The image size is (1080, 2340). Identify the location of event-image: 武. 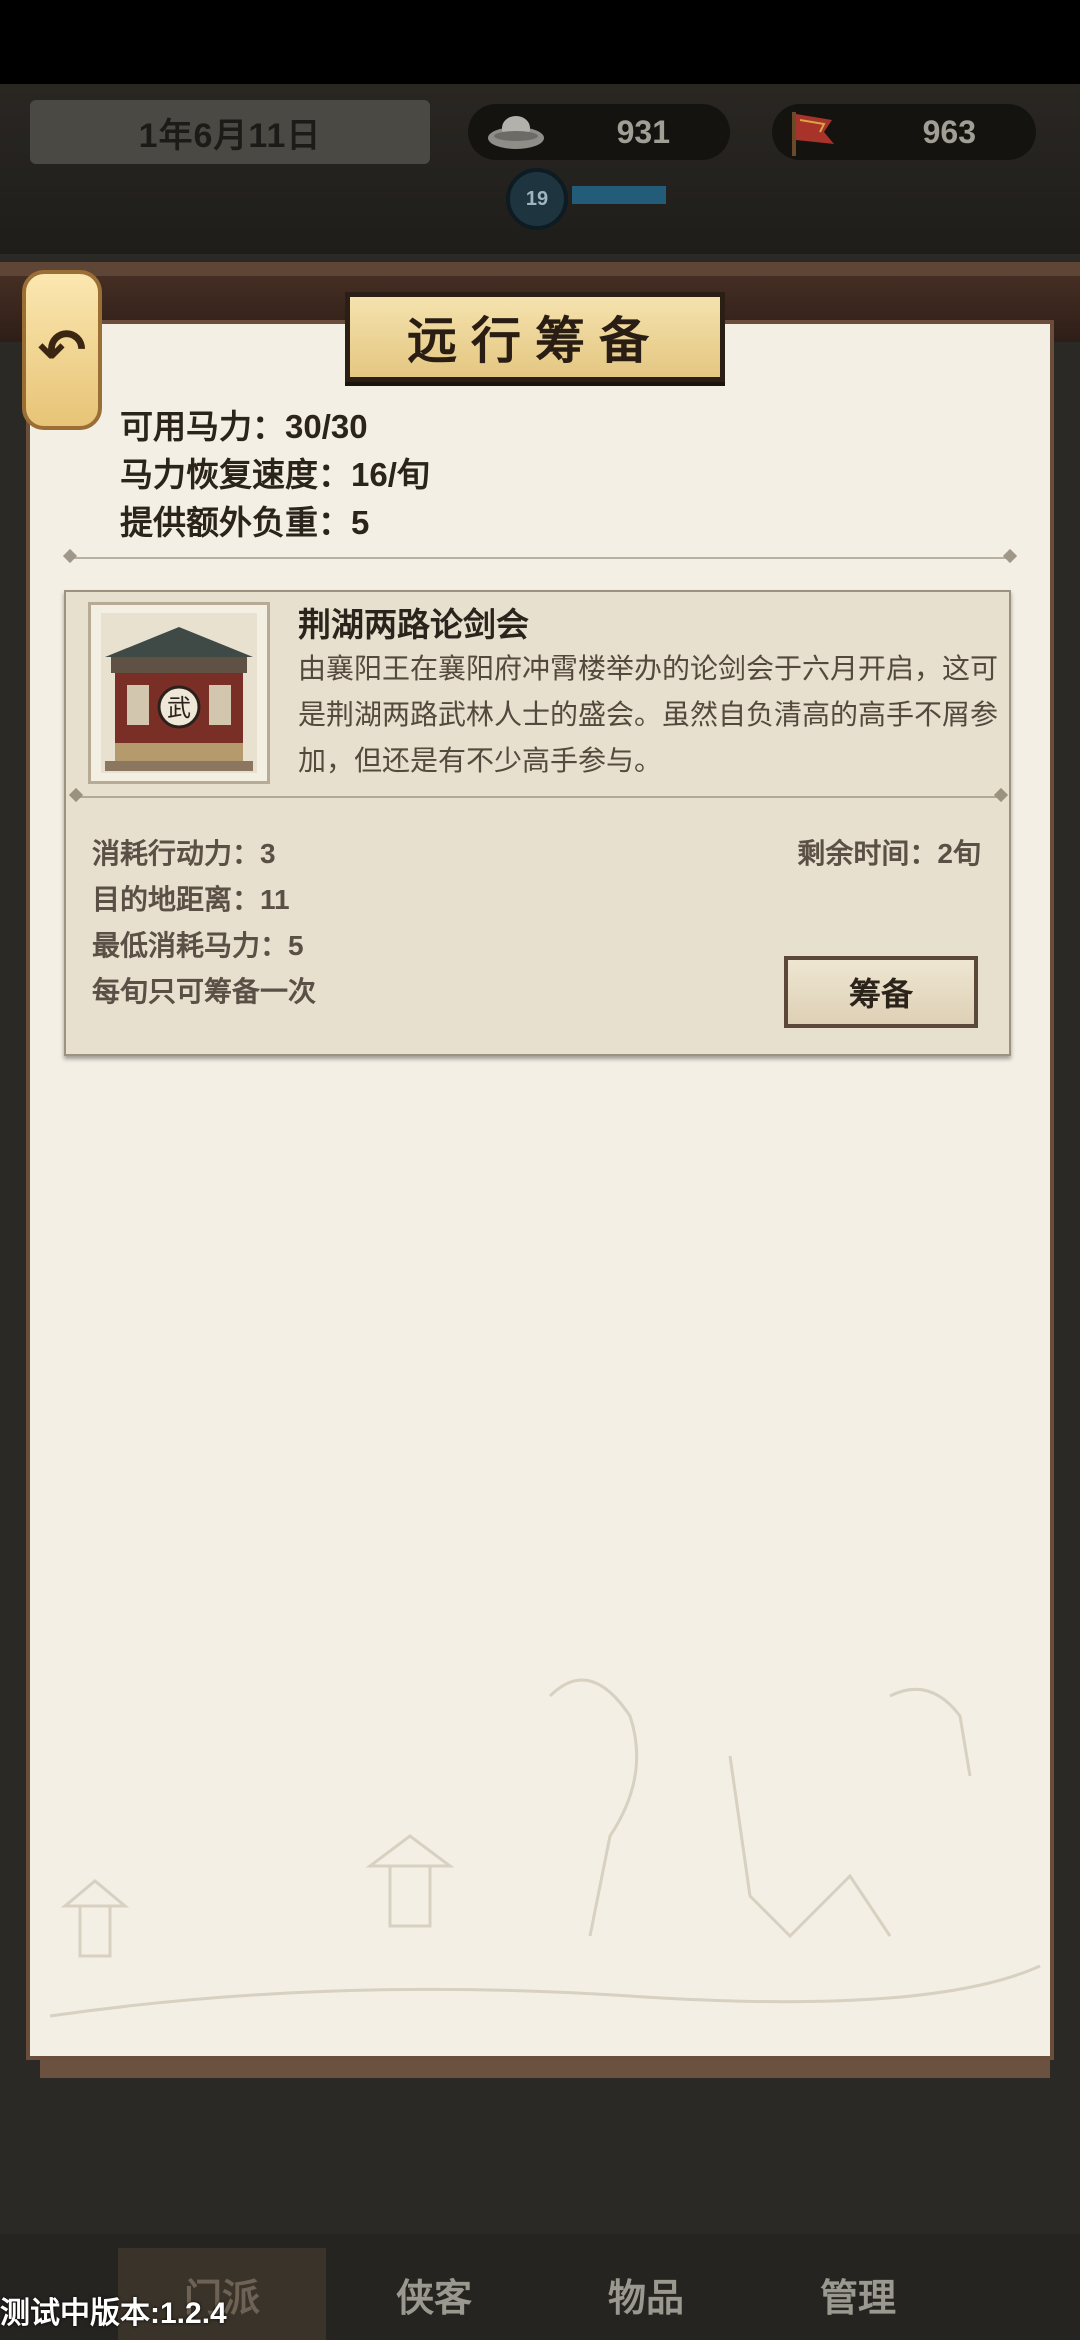
(179, 693).